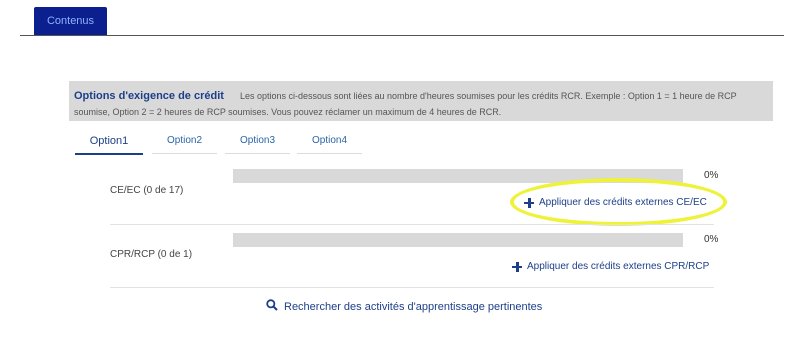 The height and width of the screenshot is (339, 800). Describe the element at coordinates (257, 142) in the screenshot. I see `tab-option3: Option3` at that location.